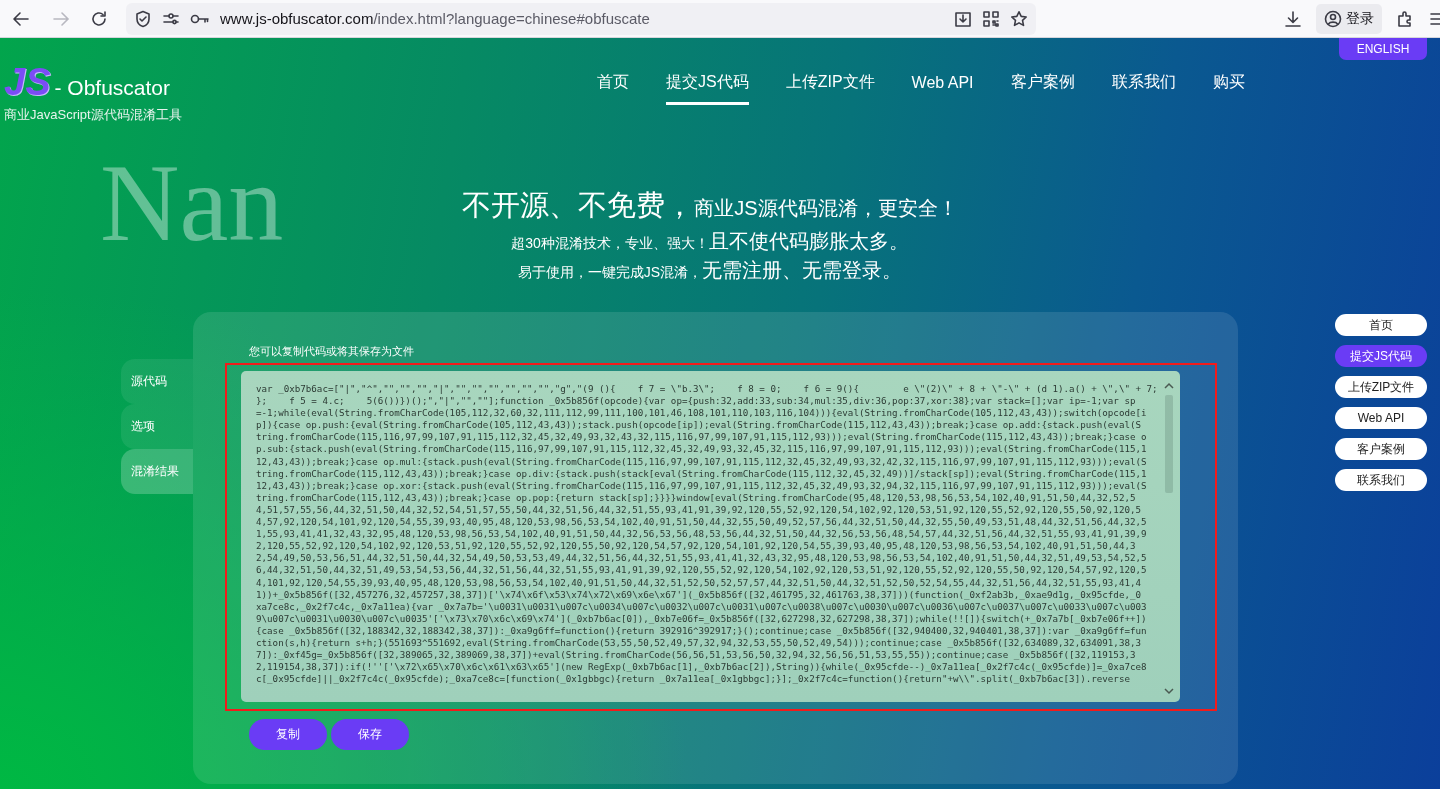 Image resolution: width=1440 pixels, height=789 pixels. I want to click on side-nav-link: 客户案例, so click(1381, 449).